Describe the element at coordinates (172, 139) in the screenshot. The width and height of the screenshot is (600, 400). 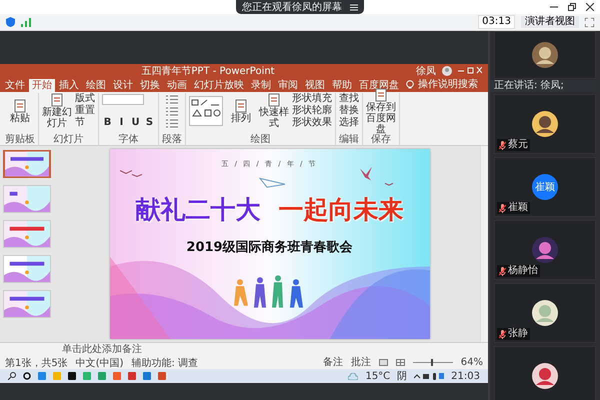
I see `group-label: 段落` at that location.